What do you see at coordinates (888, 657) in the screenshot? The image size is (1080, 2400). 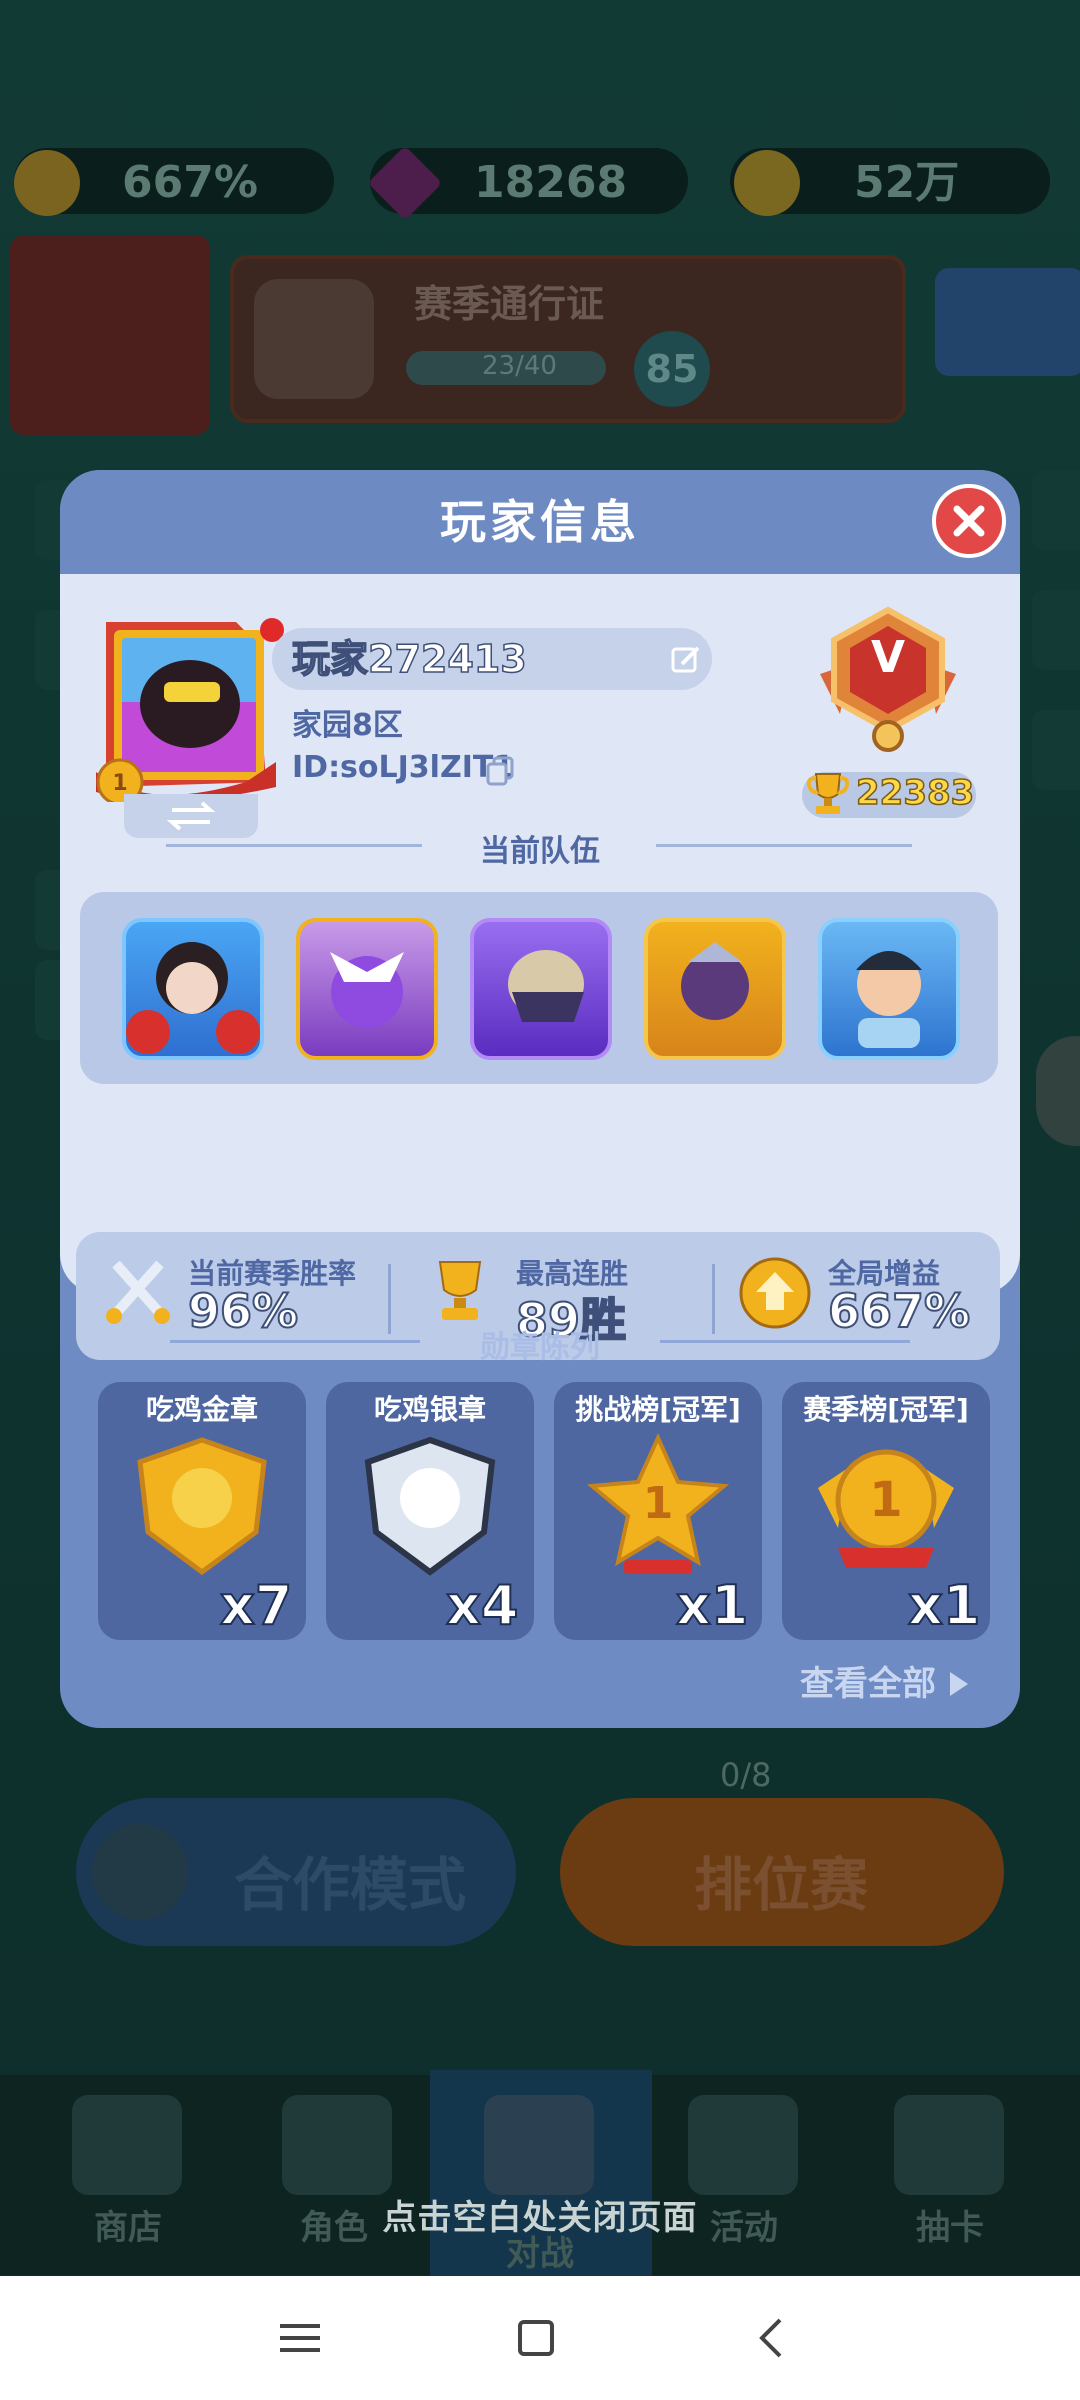 I see `rank-letter: V` at bounding box center [888, 657].